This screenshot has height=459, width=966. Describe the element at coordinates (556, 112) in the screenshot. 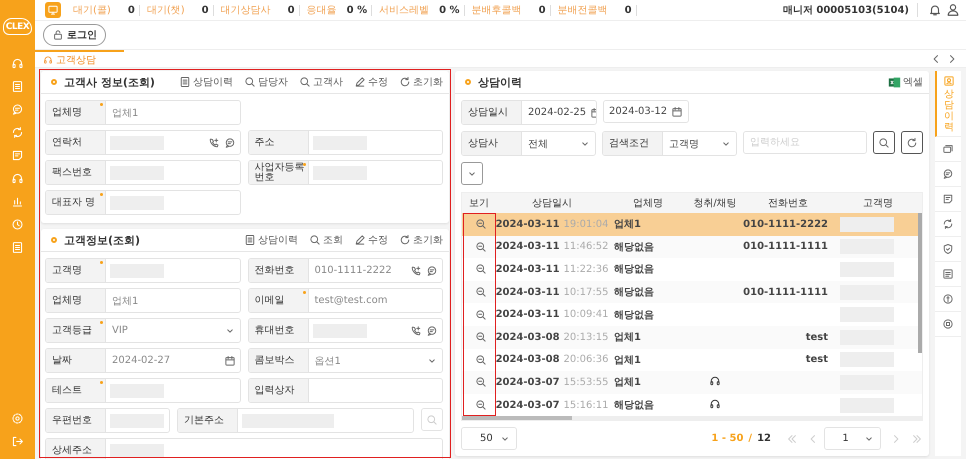

I see `date-value: 2024-02-25` at that location.